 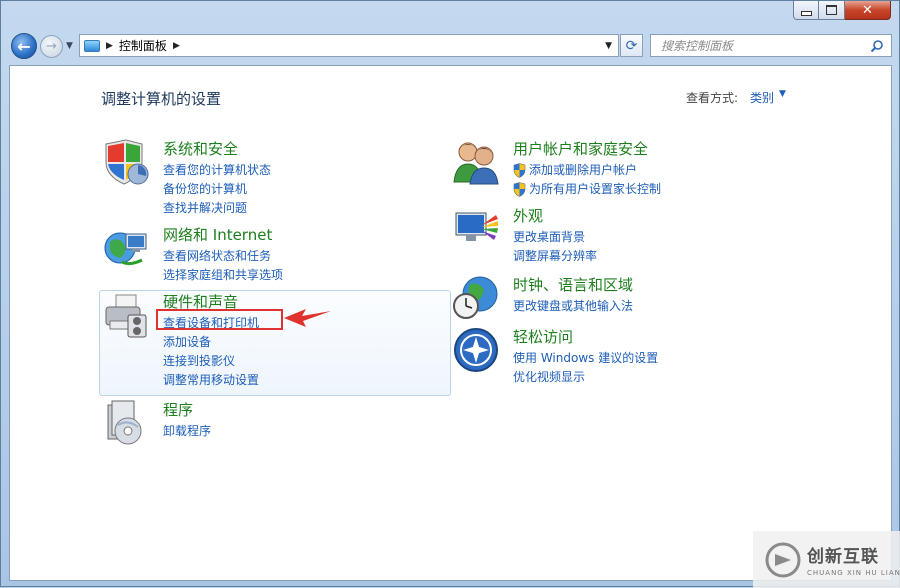 I want to click on refresh-icon: ⟳, so click(x=631, y=45).